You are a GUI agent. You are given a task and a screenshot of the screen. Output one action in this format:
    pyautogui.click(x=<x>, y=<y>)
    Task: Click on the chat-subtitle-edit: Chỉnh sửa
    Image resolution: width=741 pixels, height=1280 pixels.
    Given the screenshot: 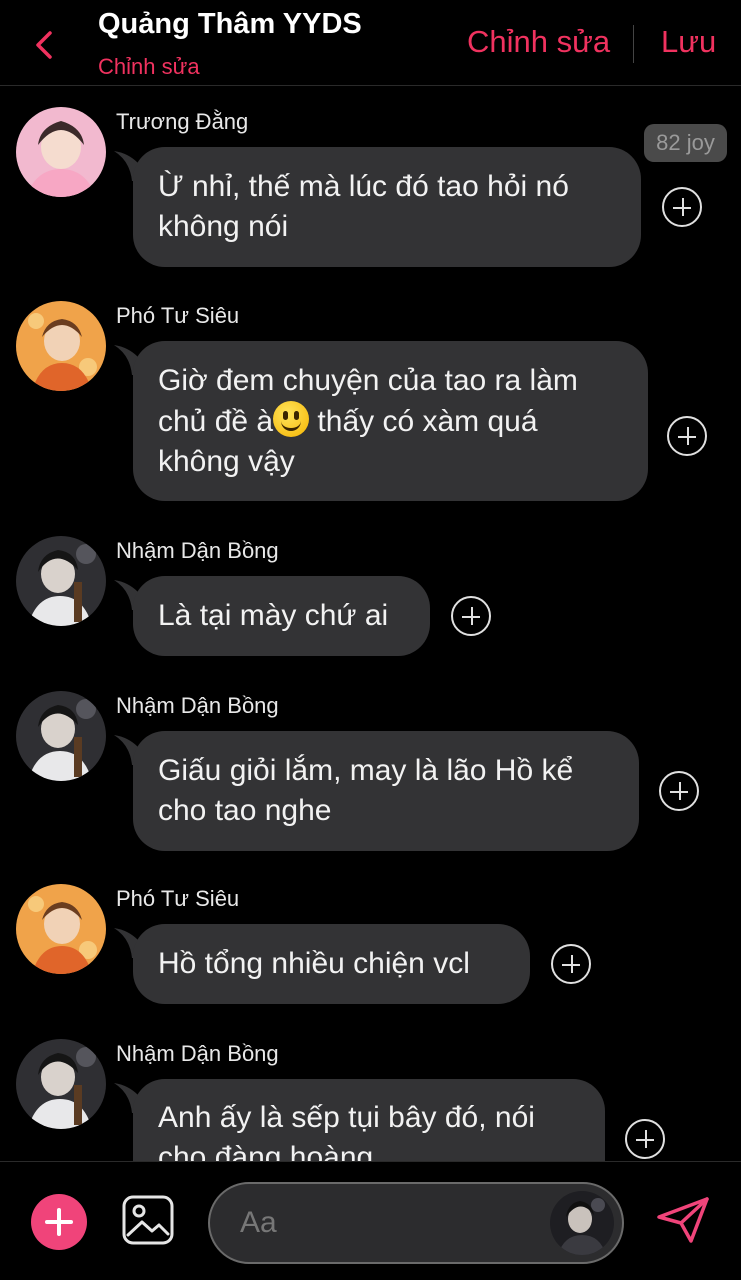 What is the action you would take?
    pyautogui.click(x=149, y=67)
    